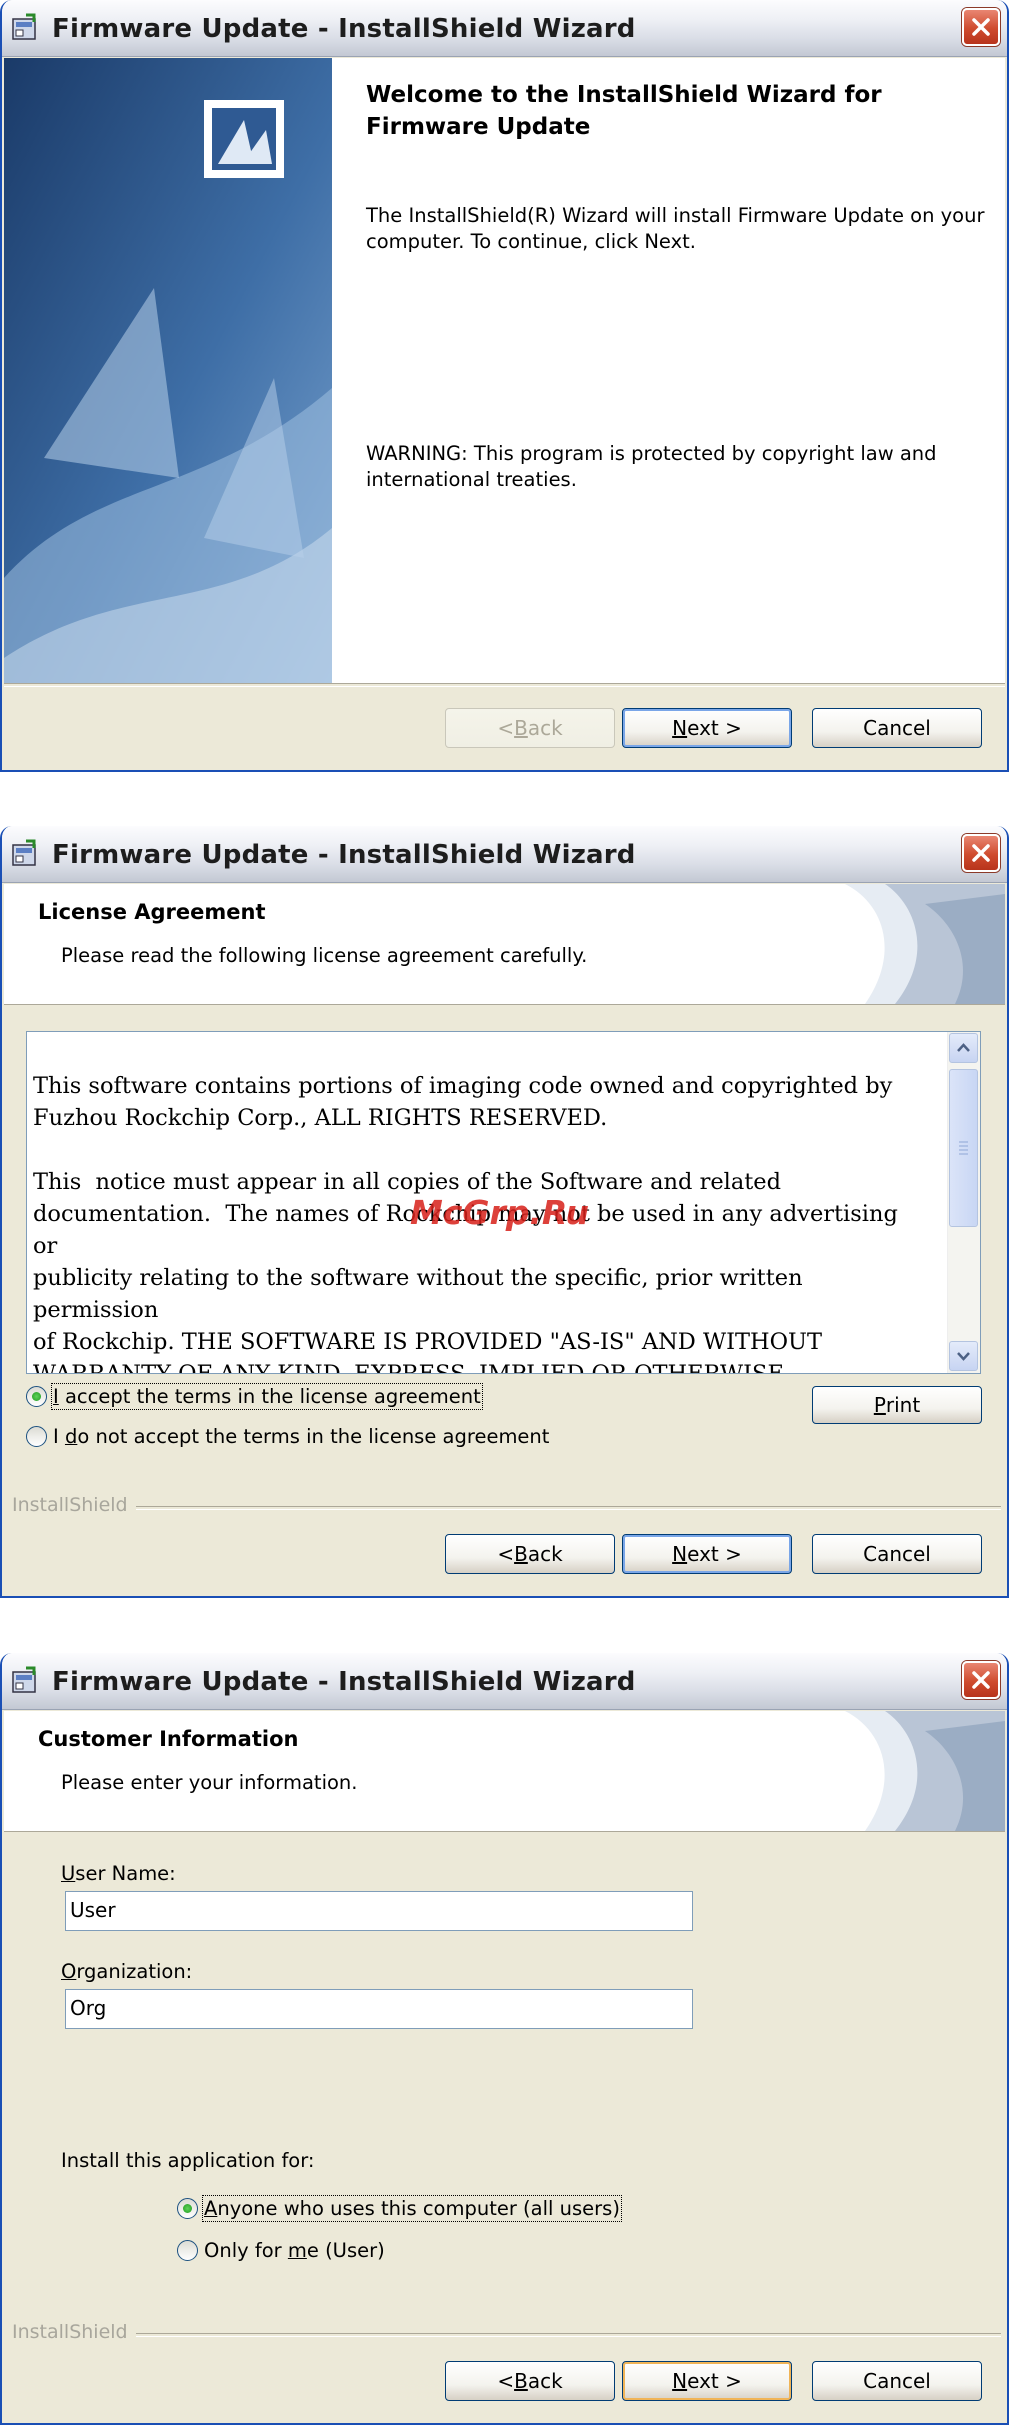 This screenshot has width=1009, height=2425. Describe the element at coordinates (36, 1436) in the screenshot. I see `decline-radio` at that location.